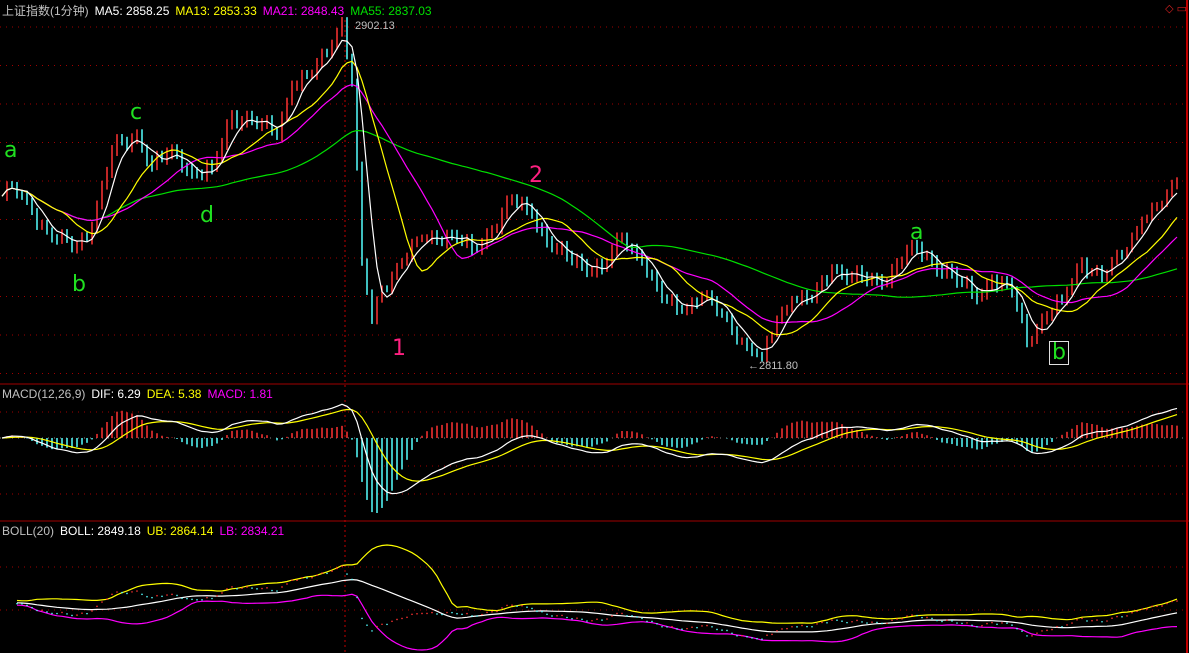 This screenshot has height=653, width=1189. What do you see at coordinates (11, 150) in the screenshot?
I see `wave-label: a` at bounding box center [11, 150].